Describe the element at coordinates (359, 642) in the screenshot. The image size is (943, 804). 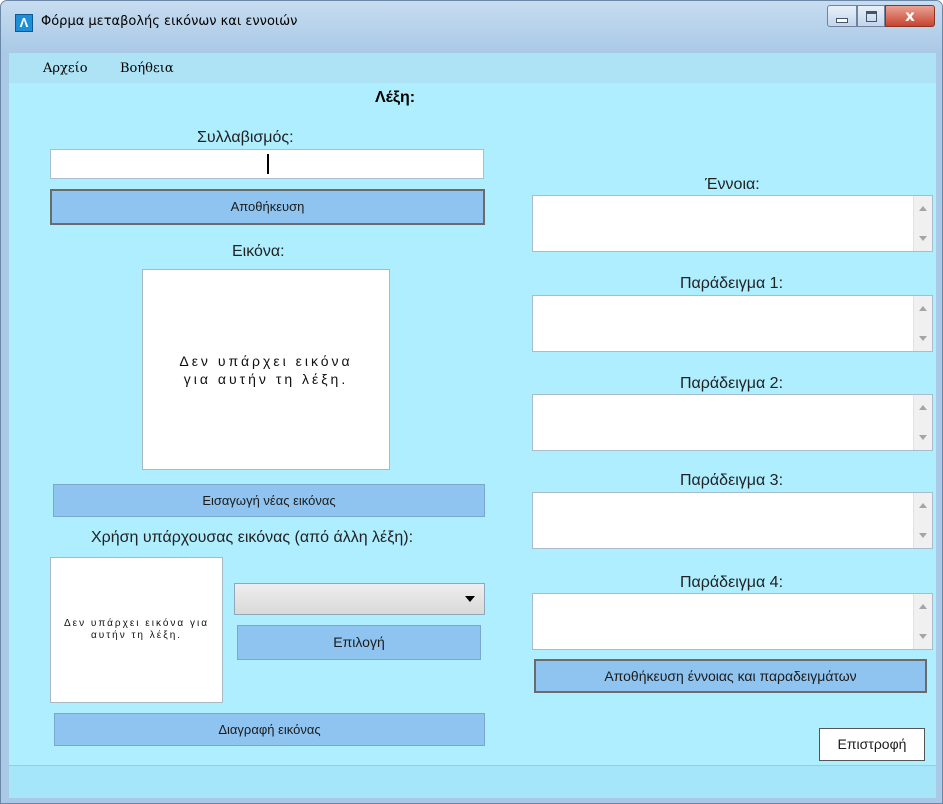
I see `select-image-button: Επιλογή` at that location.